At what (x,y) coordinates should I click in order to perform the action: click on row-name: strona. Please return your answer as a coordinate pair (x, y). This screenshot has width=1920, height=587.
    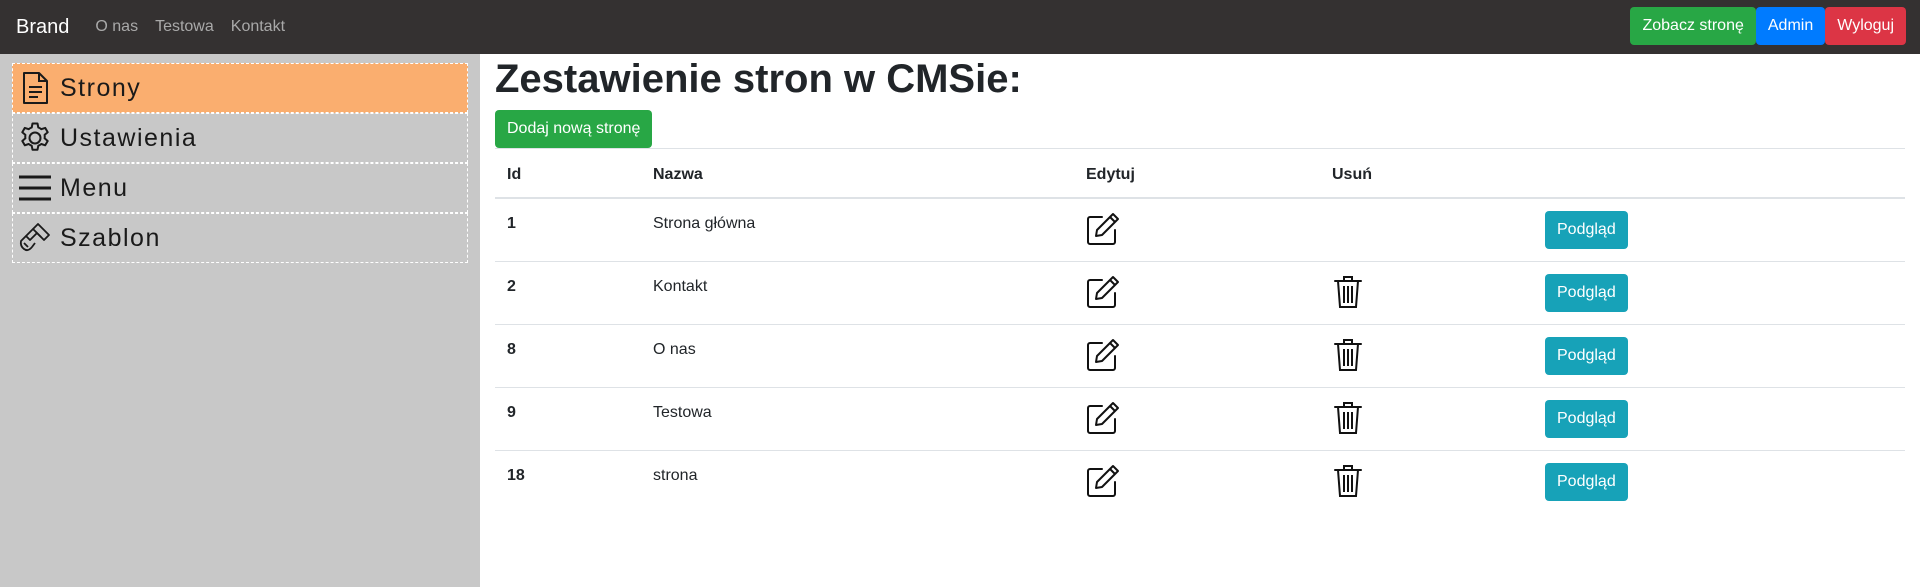
    Looking at the image, I should click on (675, 475).